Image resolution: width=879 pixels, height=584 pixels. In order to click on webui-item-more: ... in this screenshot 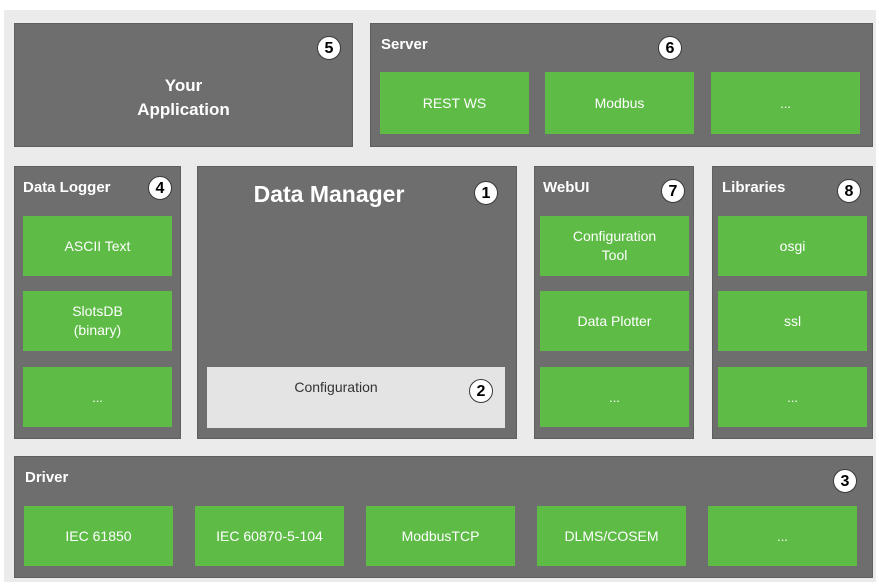, I will do `click(614, 397)`.